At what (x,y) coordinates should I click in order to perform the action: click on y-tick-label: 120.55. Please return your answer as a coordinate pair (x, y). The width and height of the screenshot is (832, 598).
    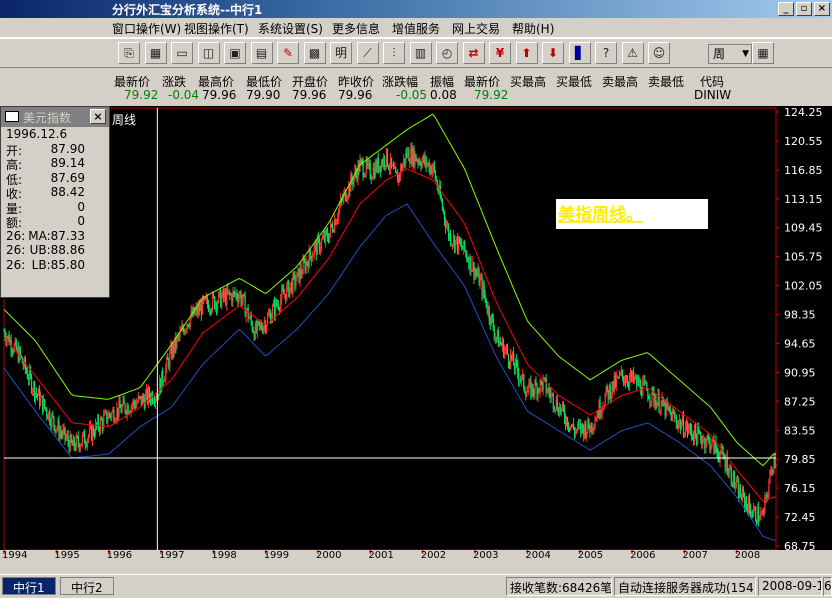
    Looking at the image, I should click on (803, 141).